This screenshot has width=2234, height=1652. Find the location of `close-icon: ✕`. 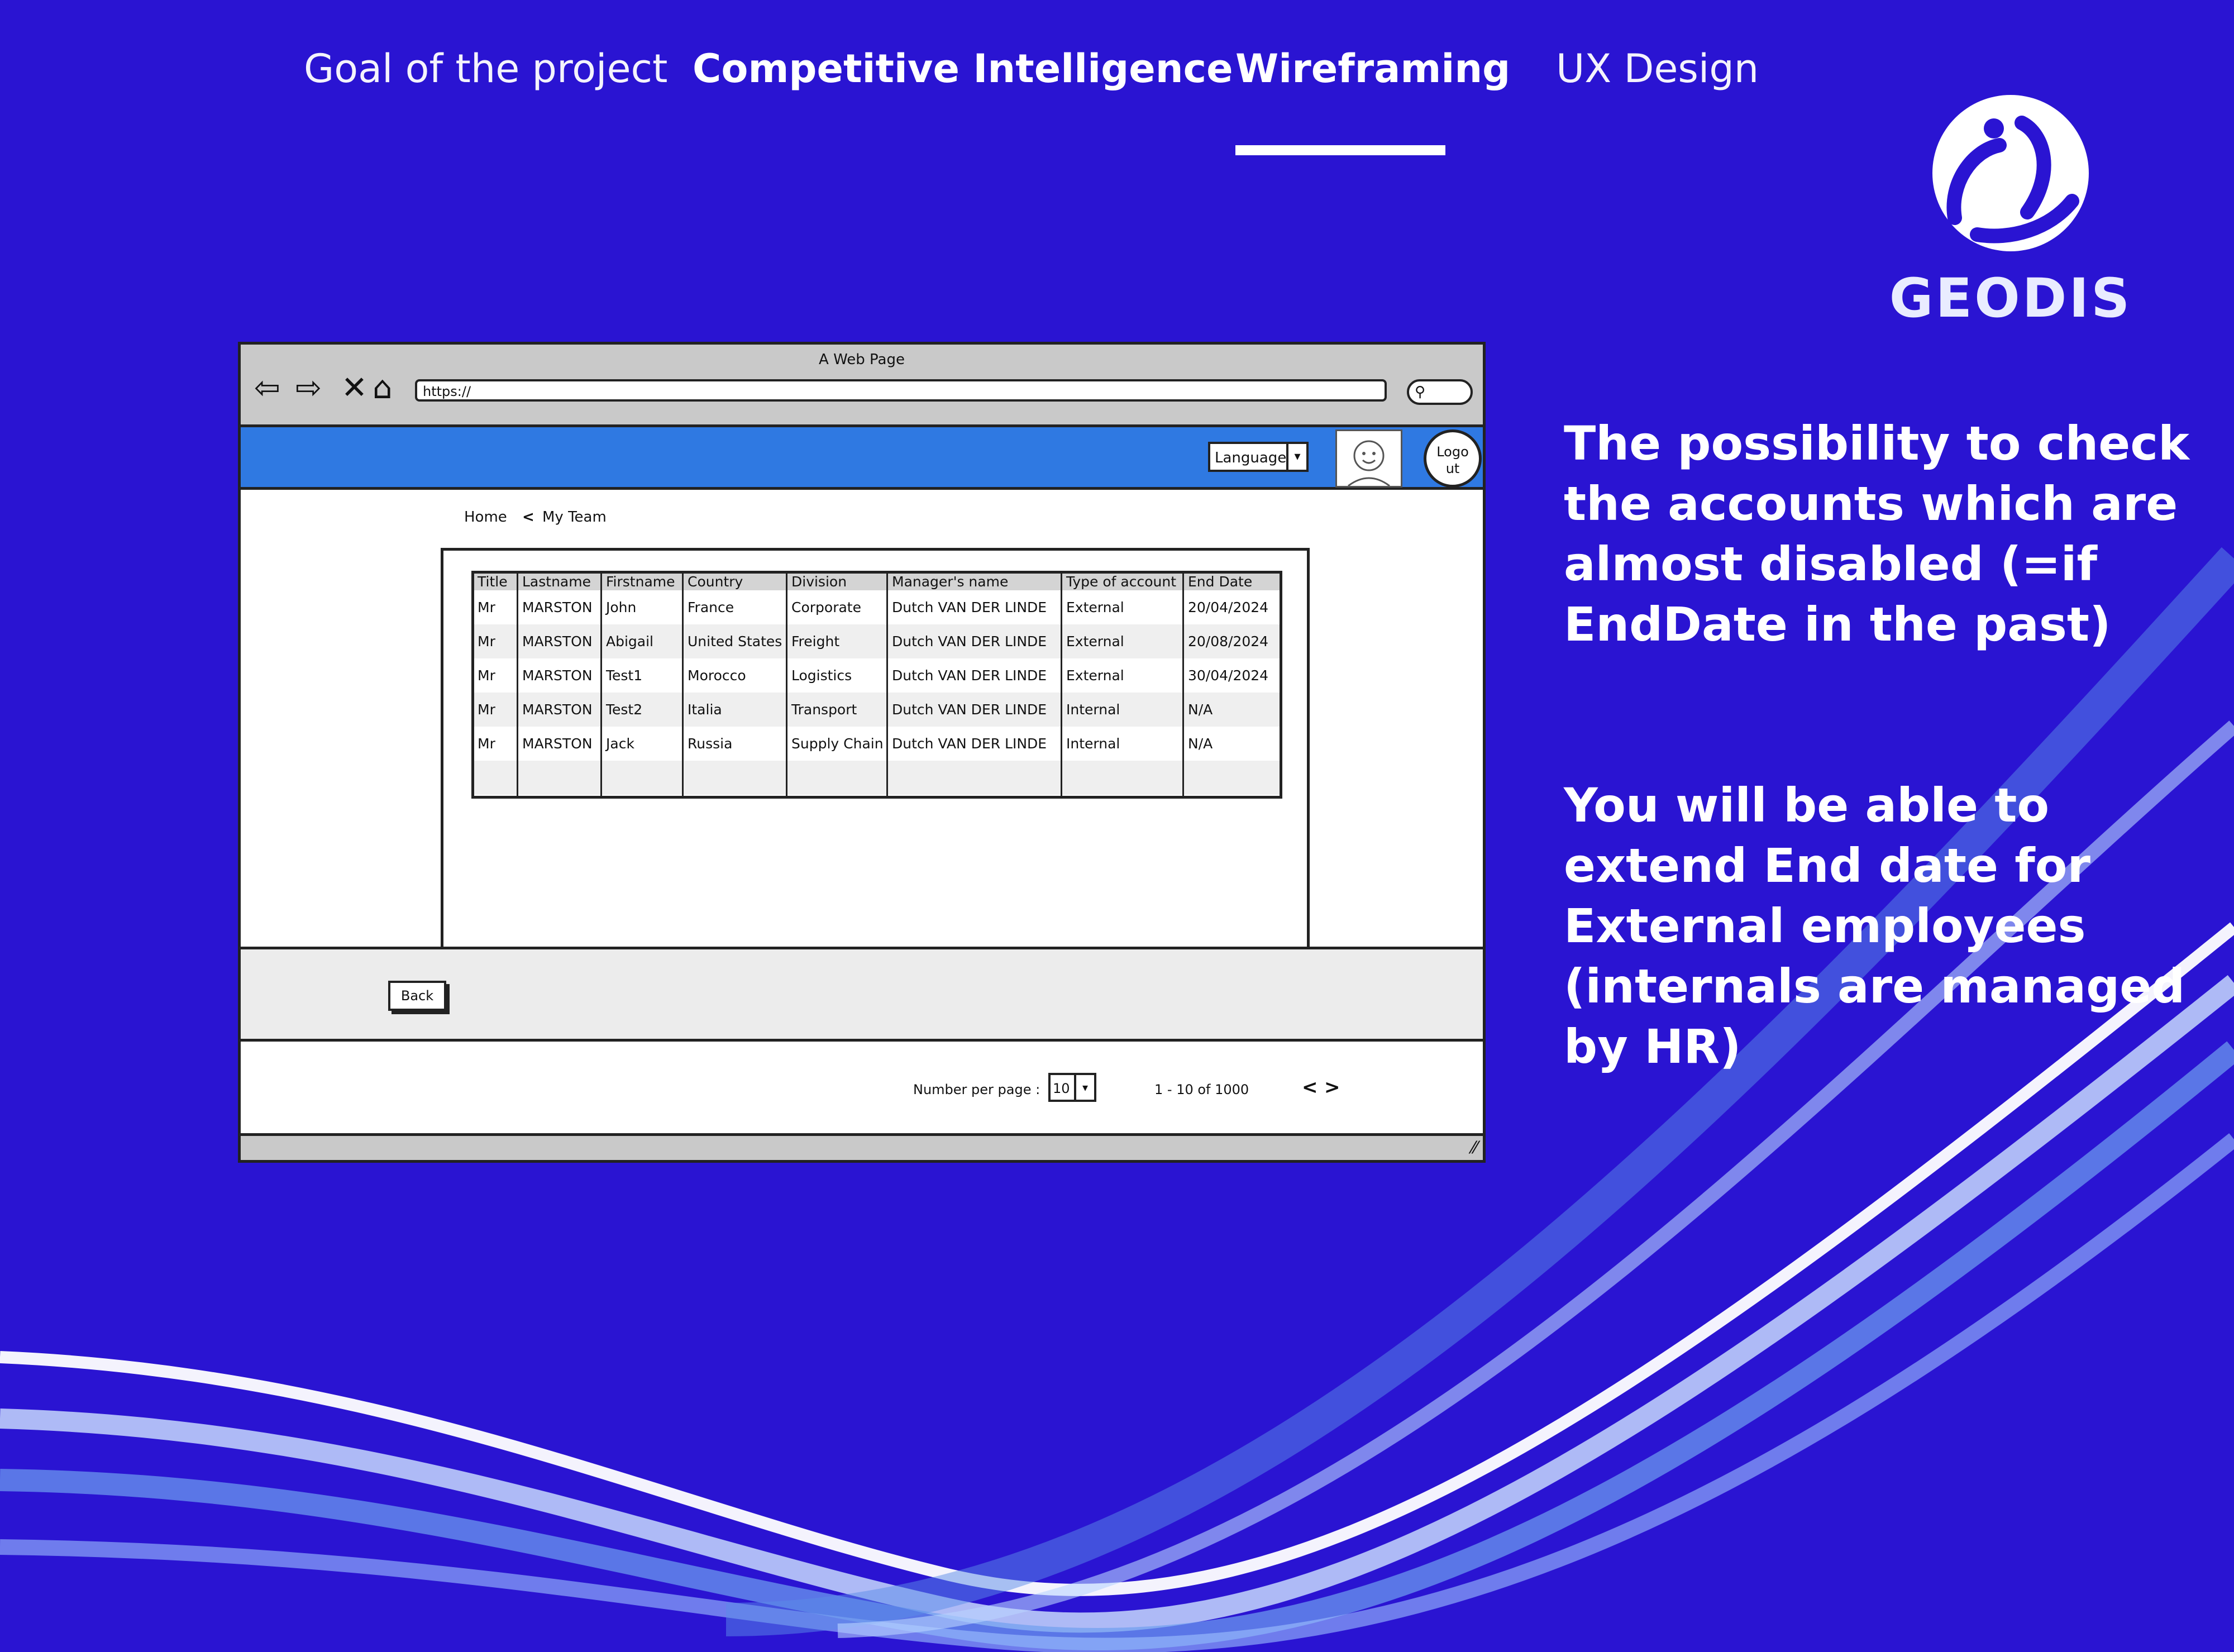

close-icon: ✕ is located at coordinates (354, 388).